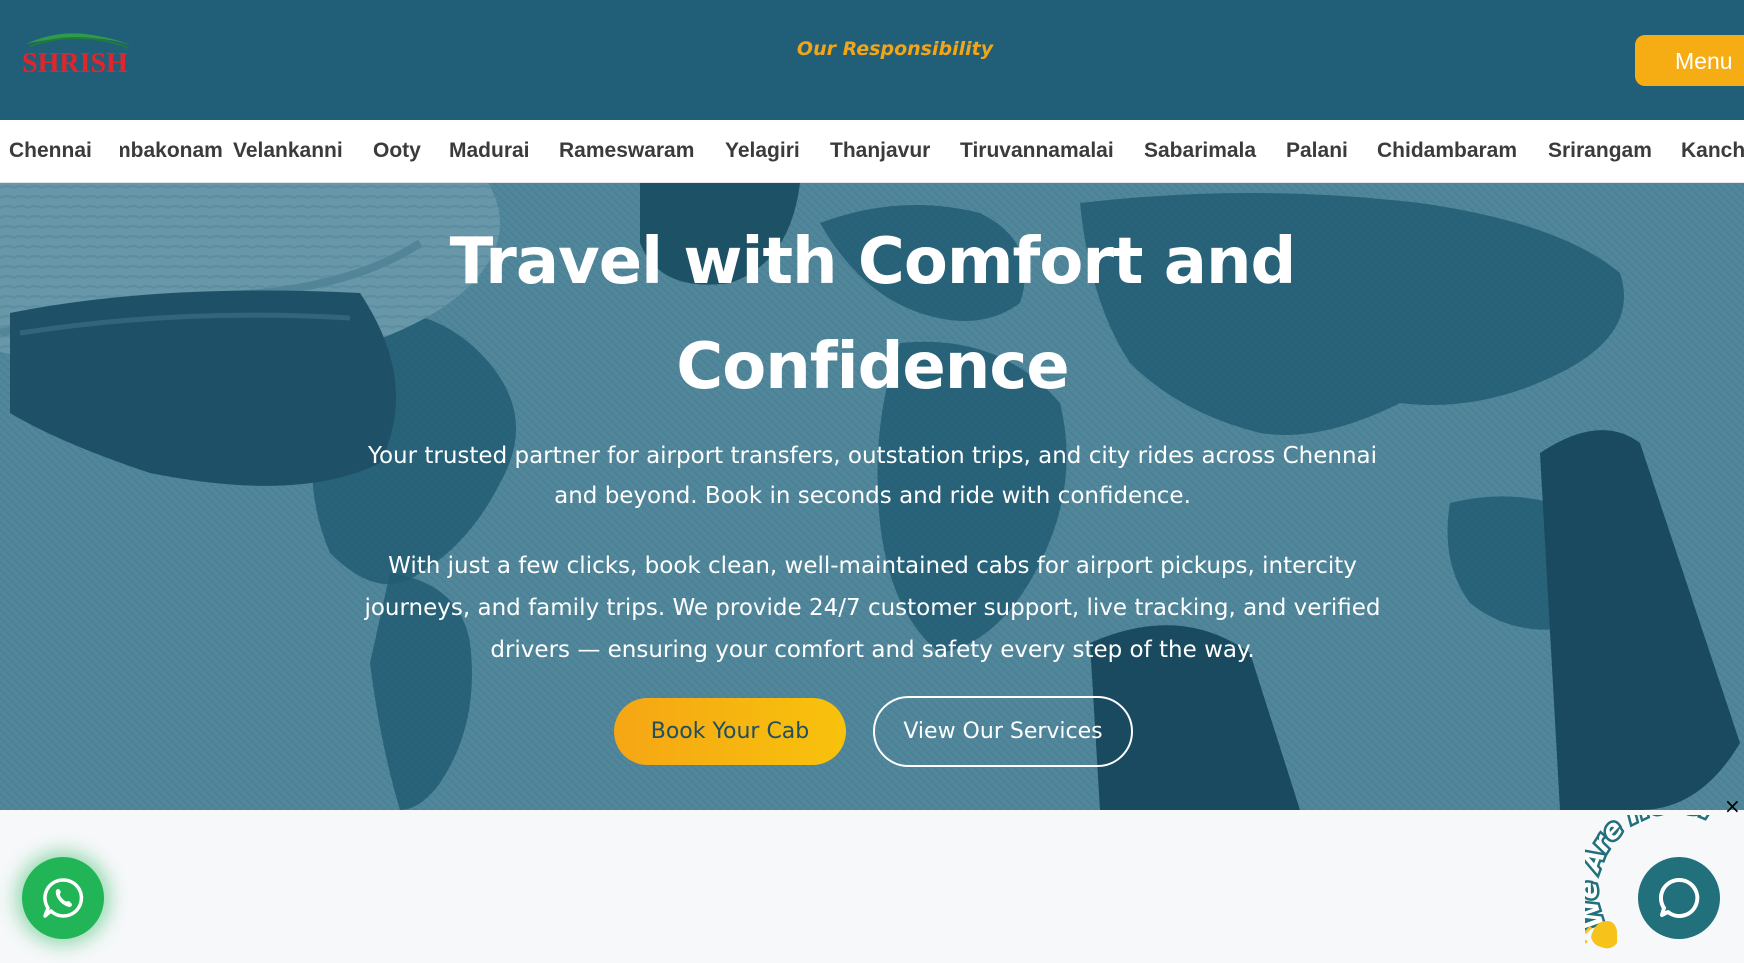 This screenshot has width=1744, height=963. I want to click on open-chat-button, so click(1679, 898).